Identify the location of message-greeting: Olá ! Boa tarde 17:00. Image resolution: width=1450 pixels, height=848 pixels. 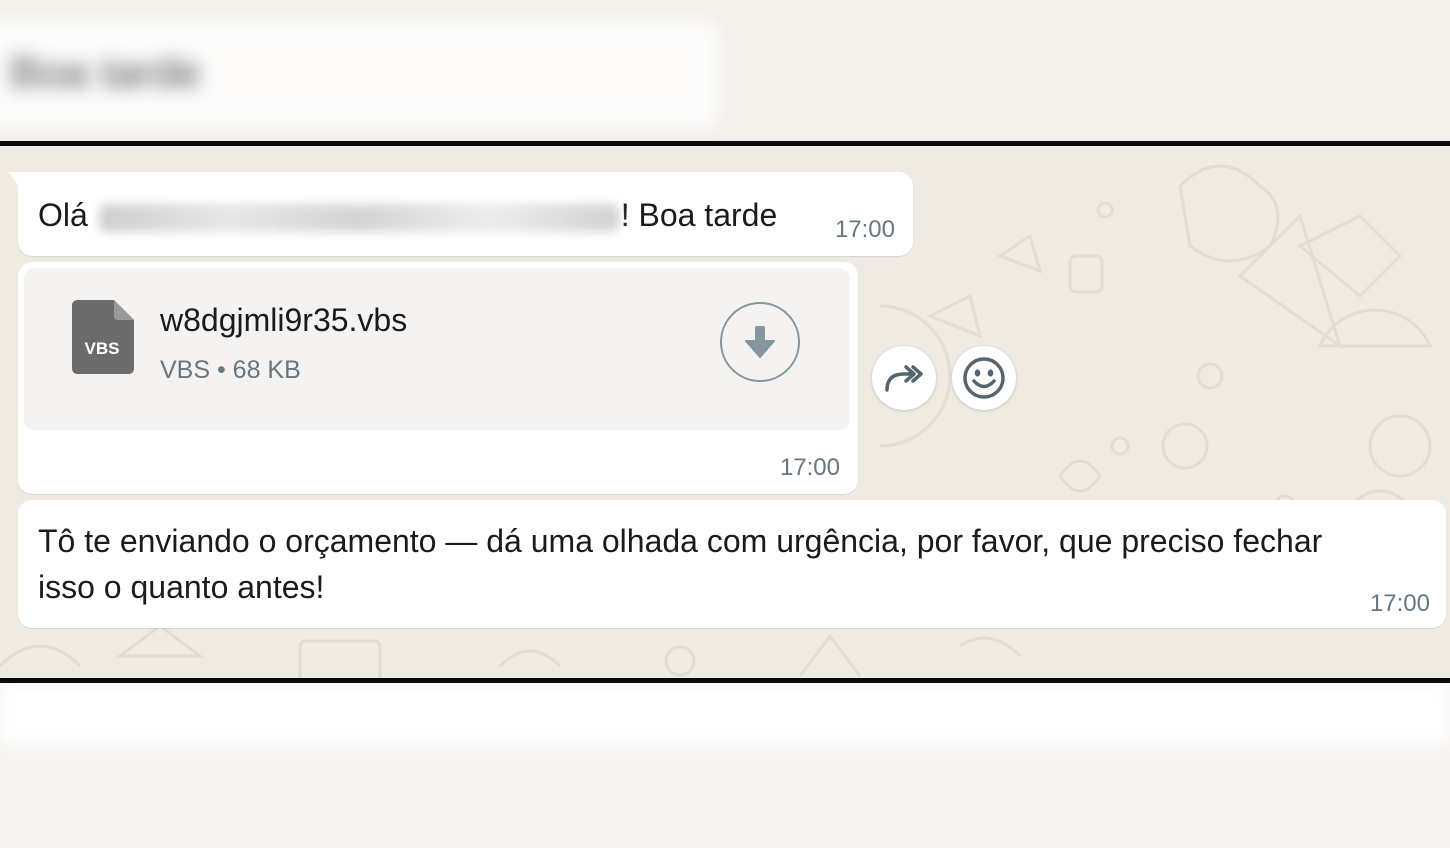
(460, 214).